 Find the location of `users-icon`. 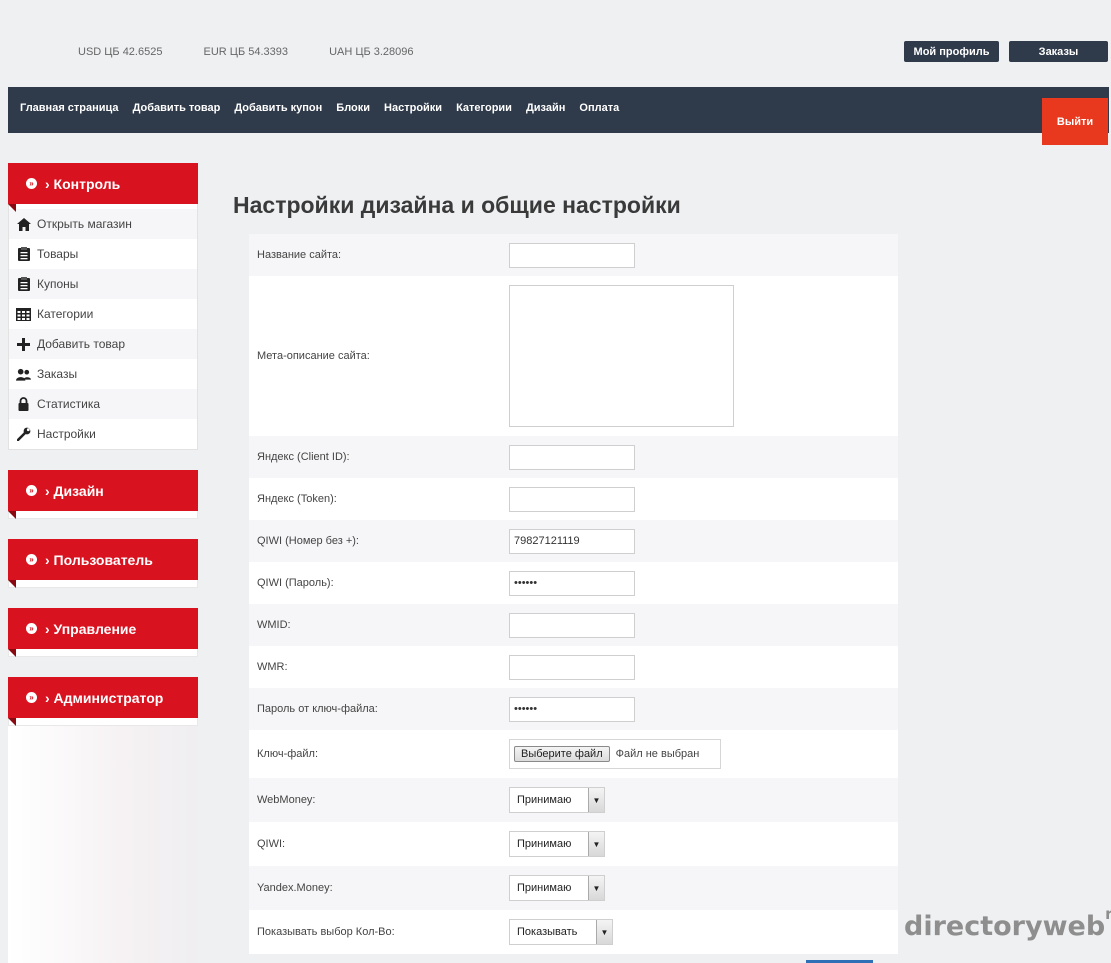

users-icon is located at coordinates (23, 374).